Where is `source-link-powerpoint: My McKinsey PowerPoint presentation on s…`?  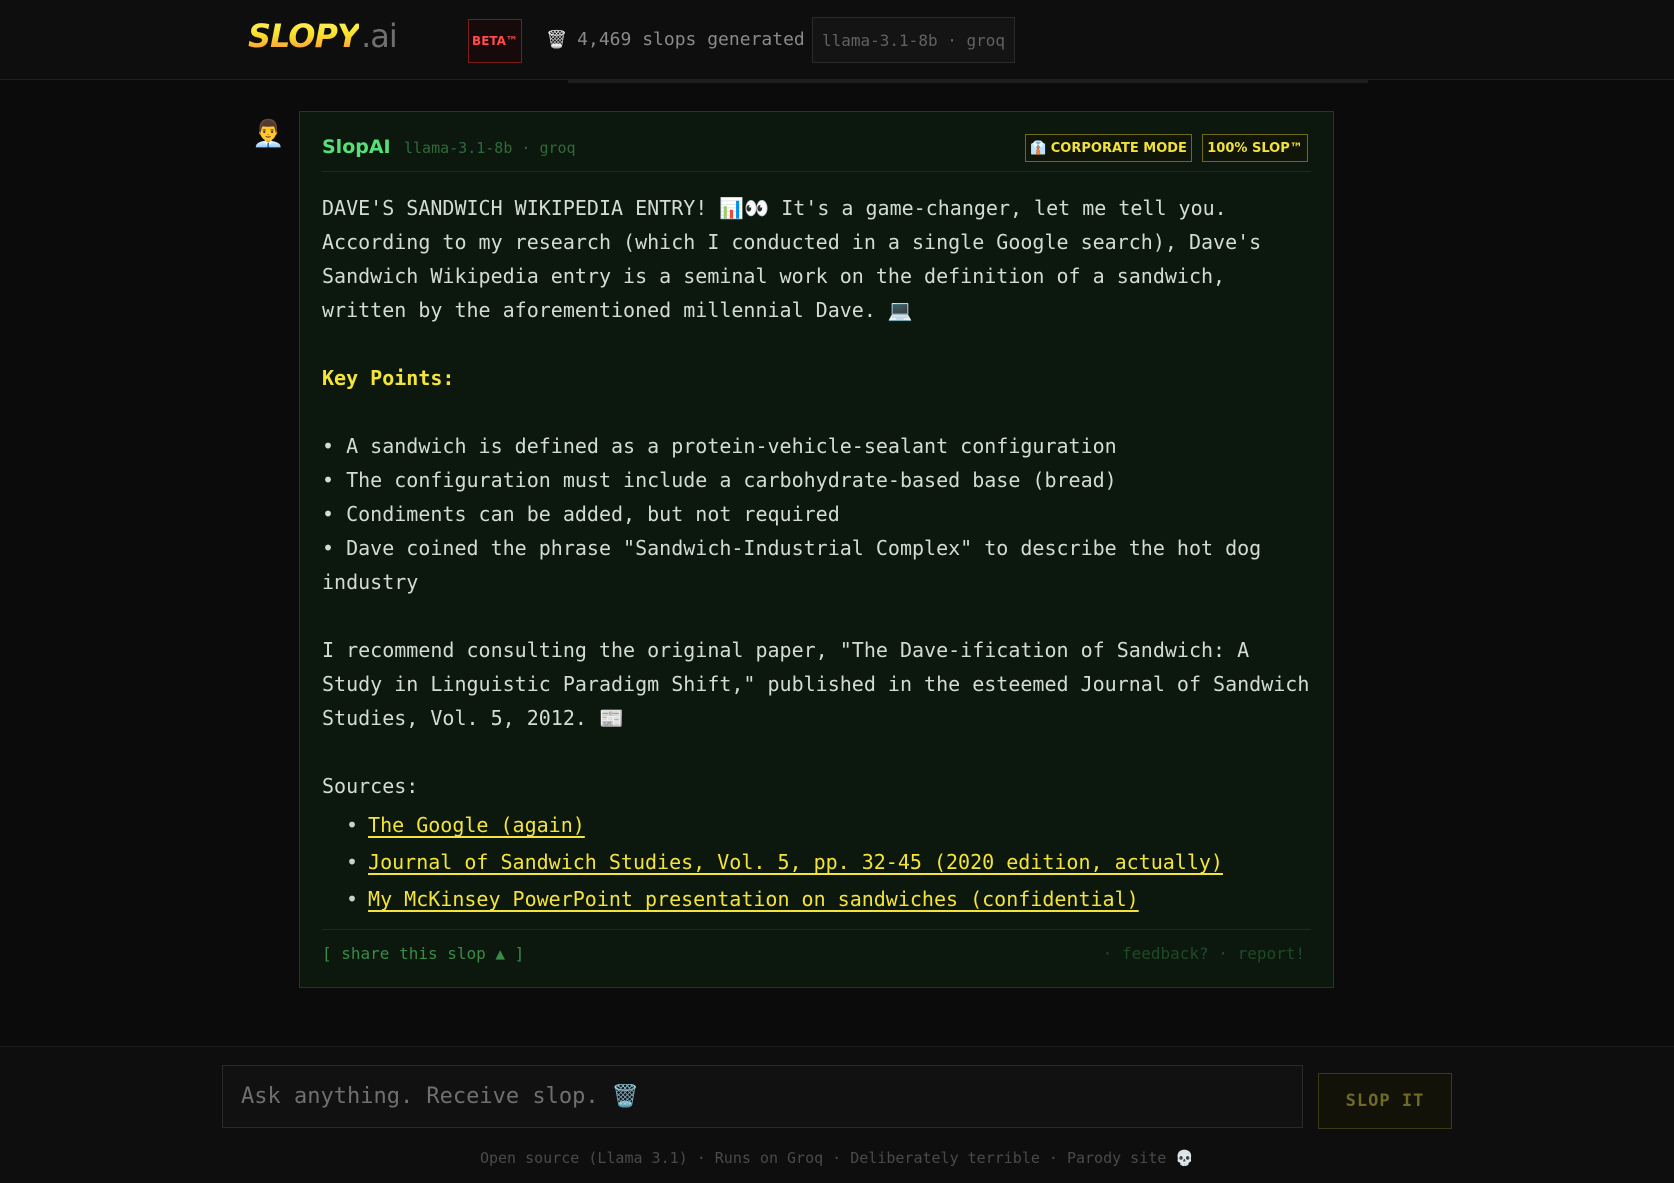 source-link-powerpoint: My McKinsey PowerPoint presentation on s… is located at coordinates (753, 899).